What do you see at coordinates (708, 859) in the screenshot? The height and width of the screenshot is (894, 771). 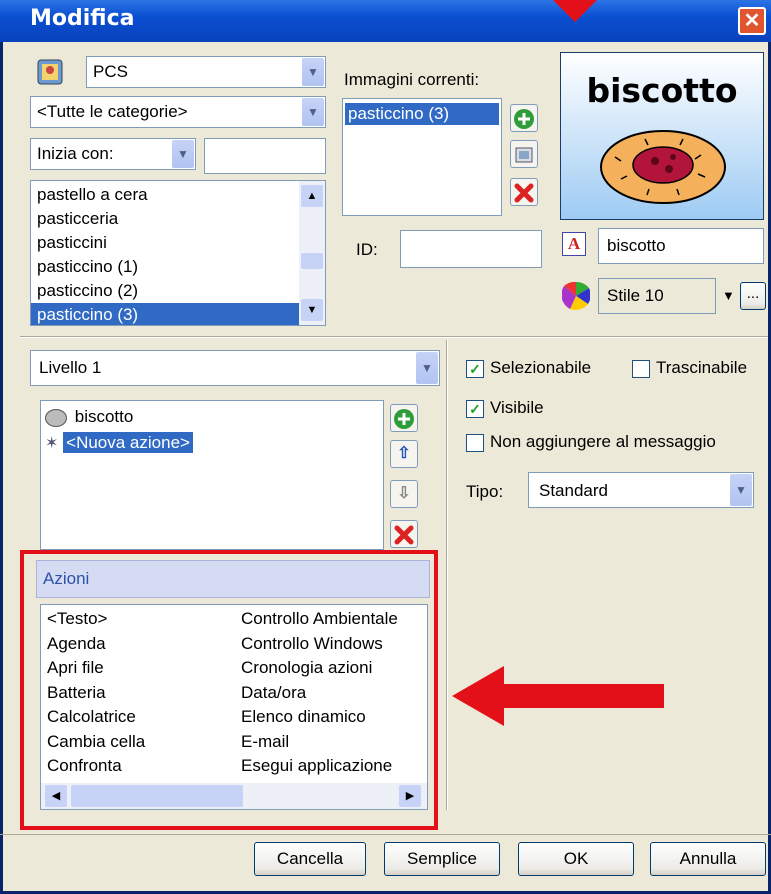 I see `cancel-button: Annulla` at bounding box center [708, 859].